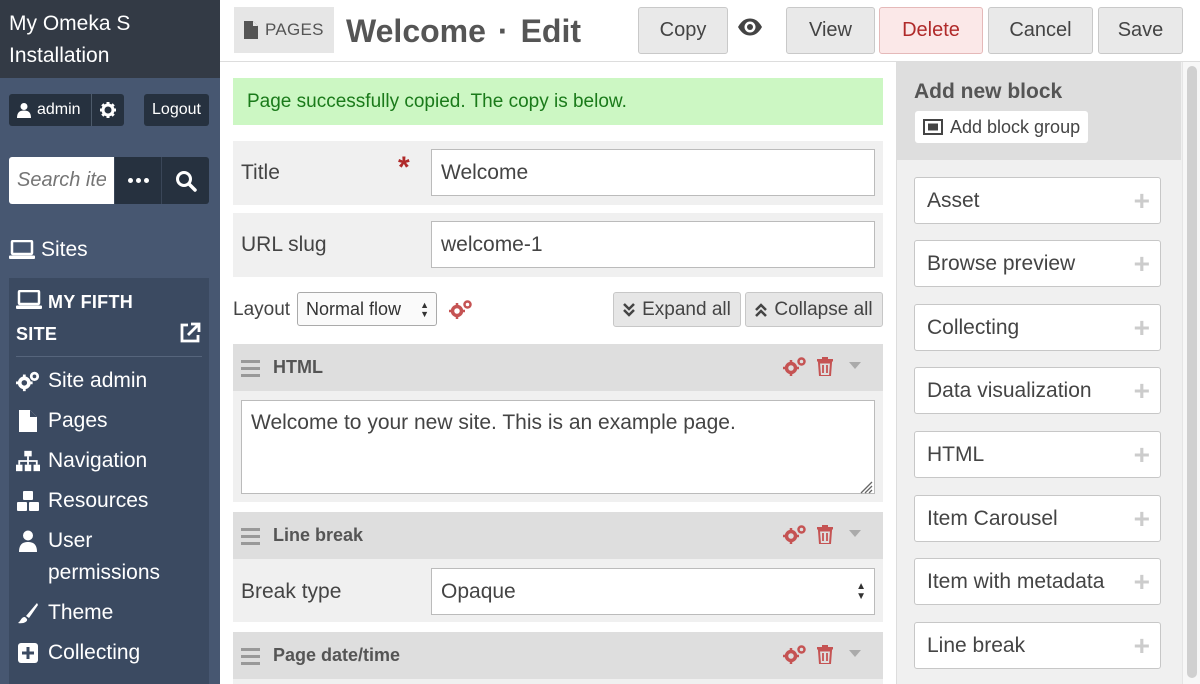 Image resolution: width=1200 pixels, height=684 pixels. What do you see at coordinates (298, 367) in the screenshot?
I see `block-name: HTML` at bounding box center [298, 367].